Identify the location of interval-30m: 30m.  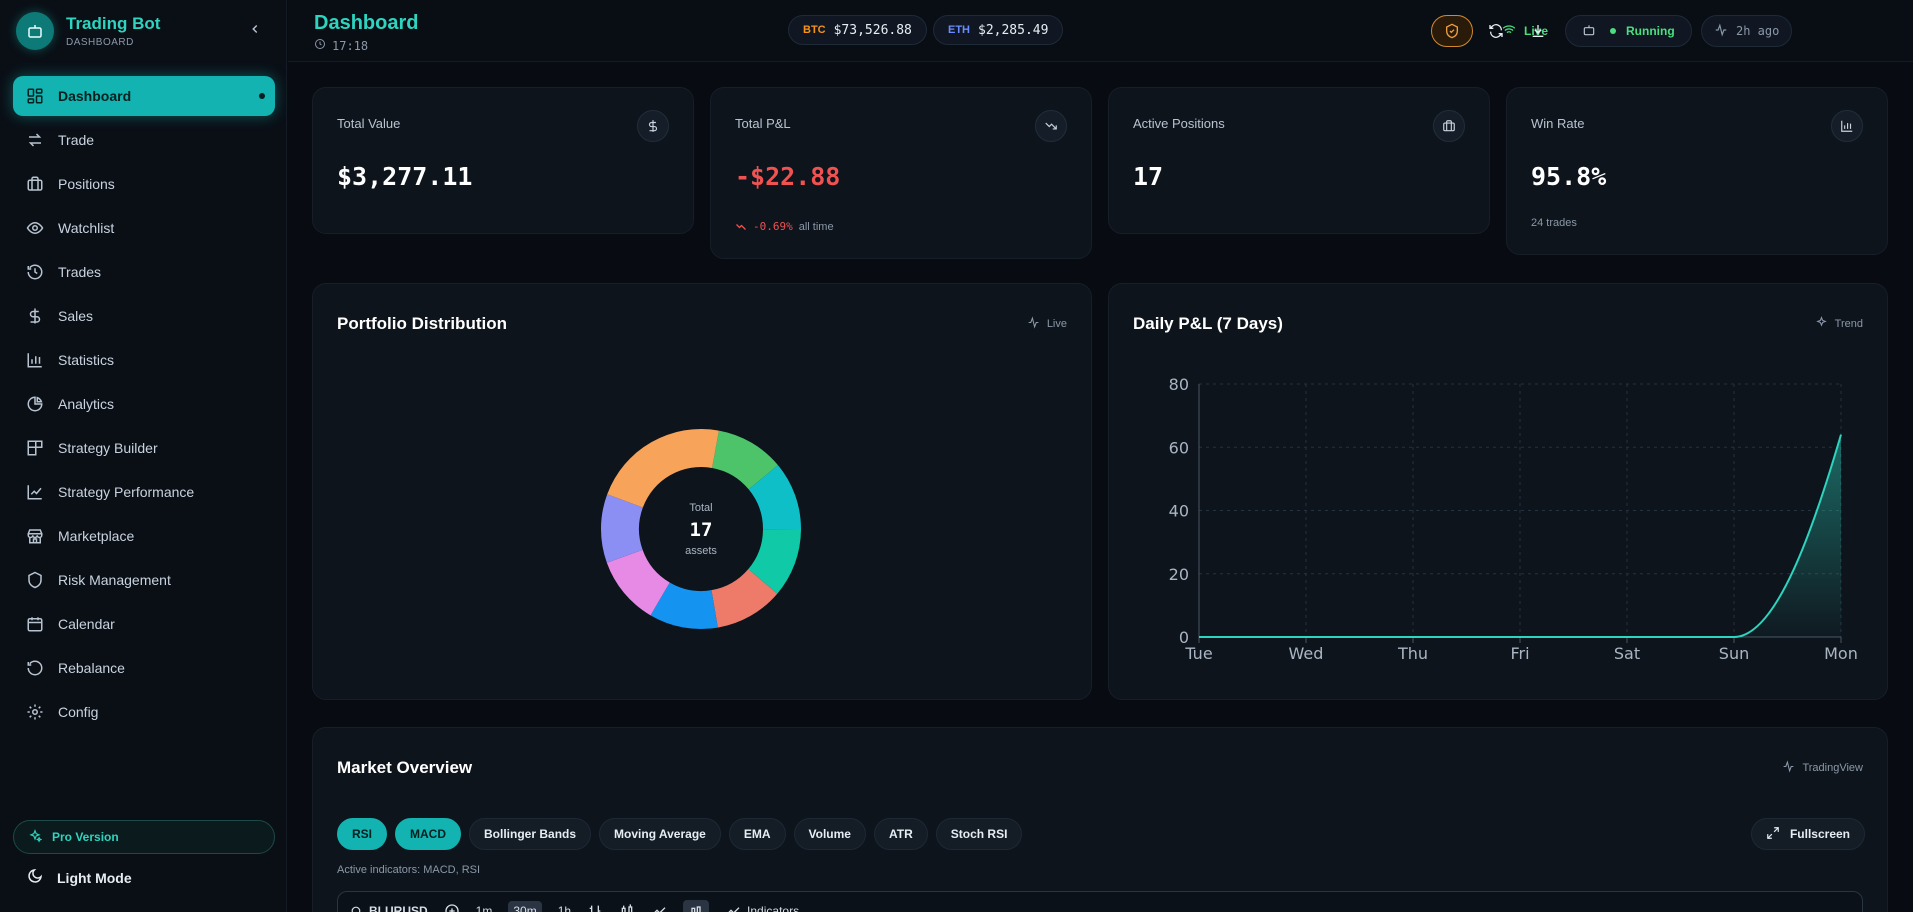
(525, 906).